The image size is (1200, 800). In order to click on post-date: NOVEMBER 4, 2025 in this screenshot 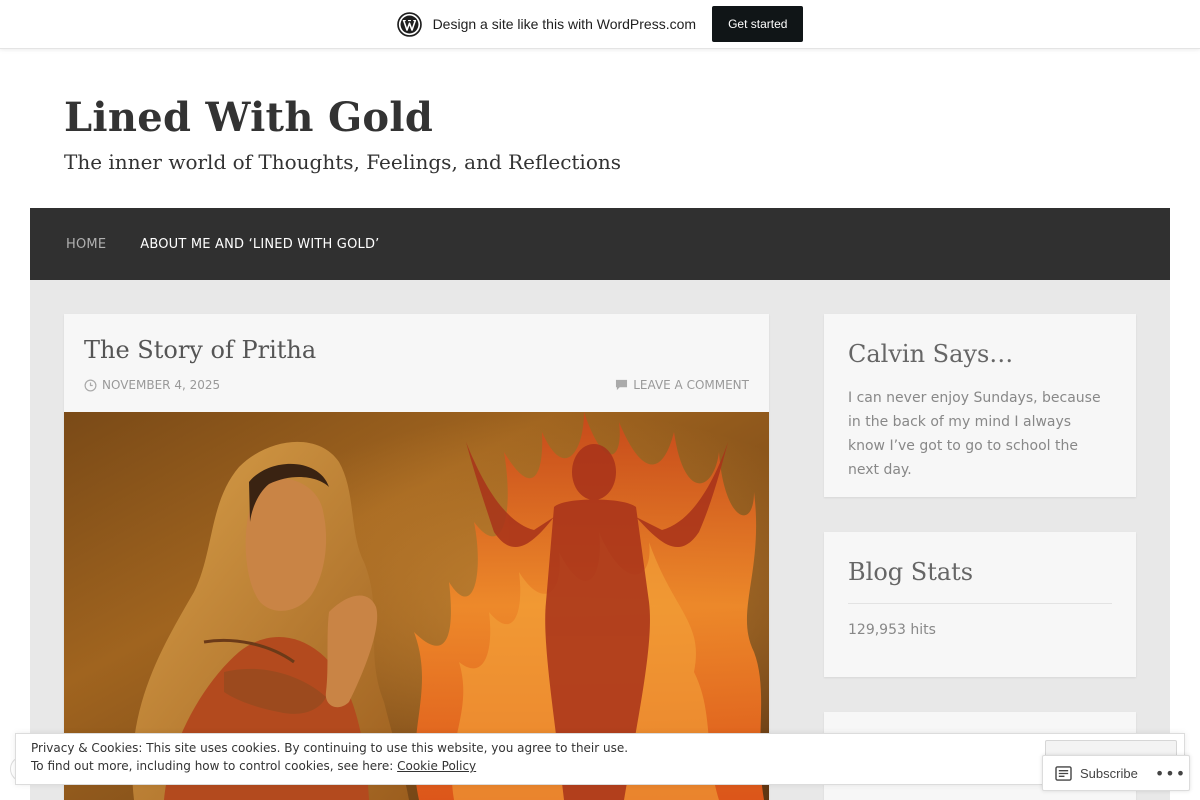, I will do `click(161, 385)`.